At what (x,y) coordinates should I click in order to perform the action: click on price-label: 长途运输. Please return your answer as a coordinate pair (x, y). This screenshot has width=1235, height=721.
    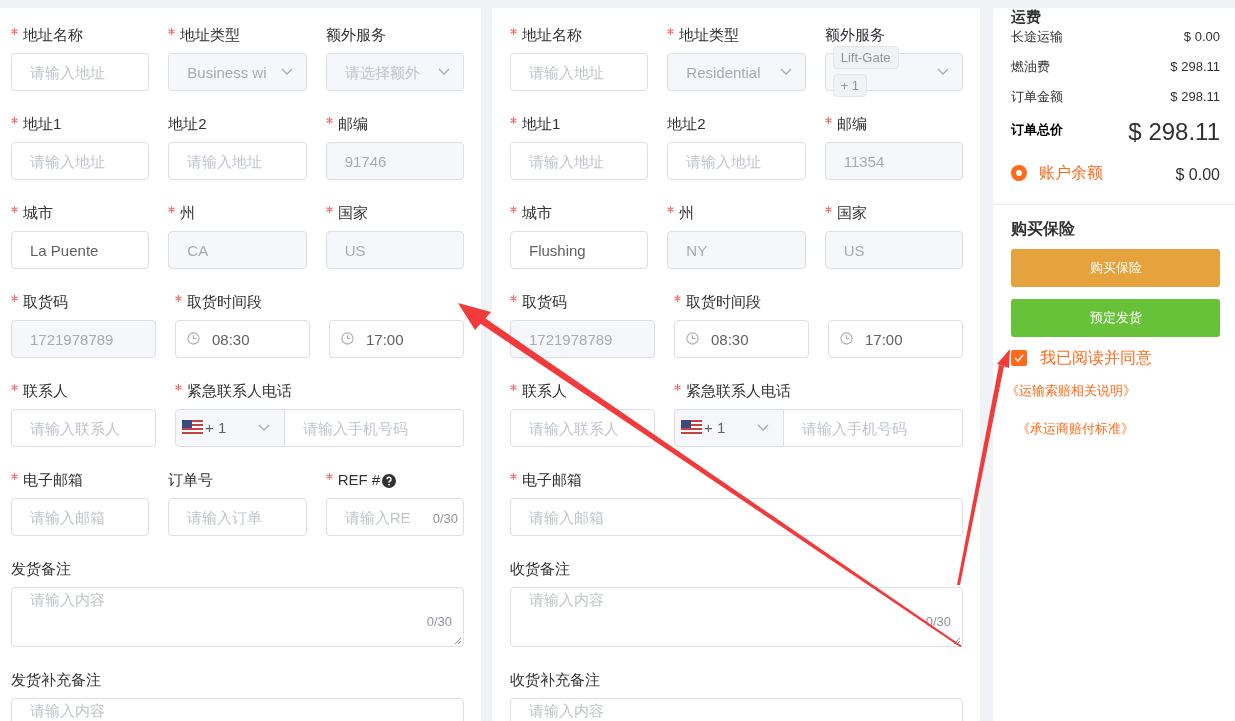
    Looking at the image, I should click on (1037, 37).